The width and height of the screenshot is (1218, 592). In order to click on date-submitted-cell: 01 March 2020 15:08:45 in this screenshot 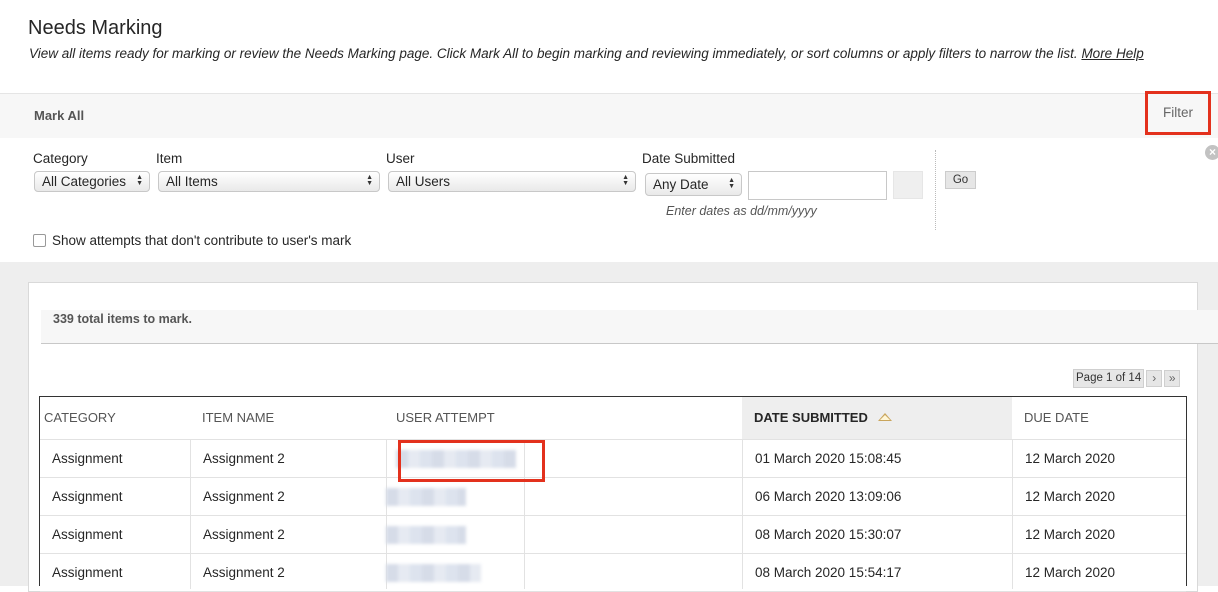, I will do `click(828, 458)`.